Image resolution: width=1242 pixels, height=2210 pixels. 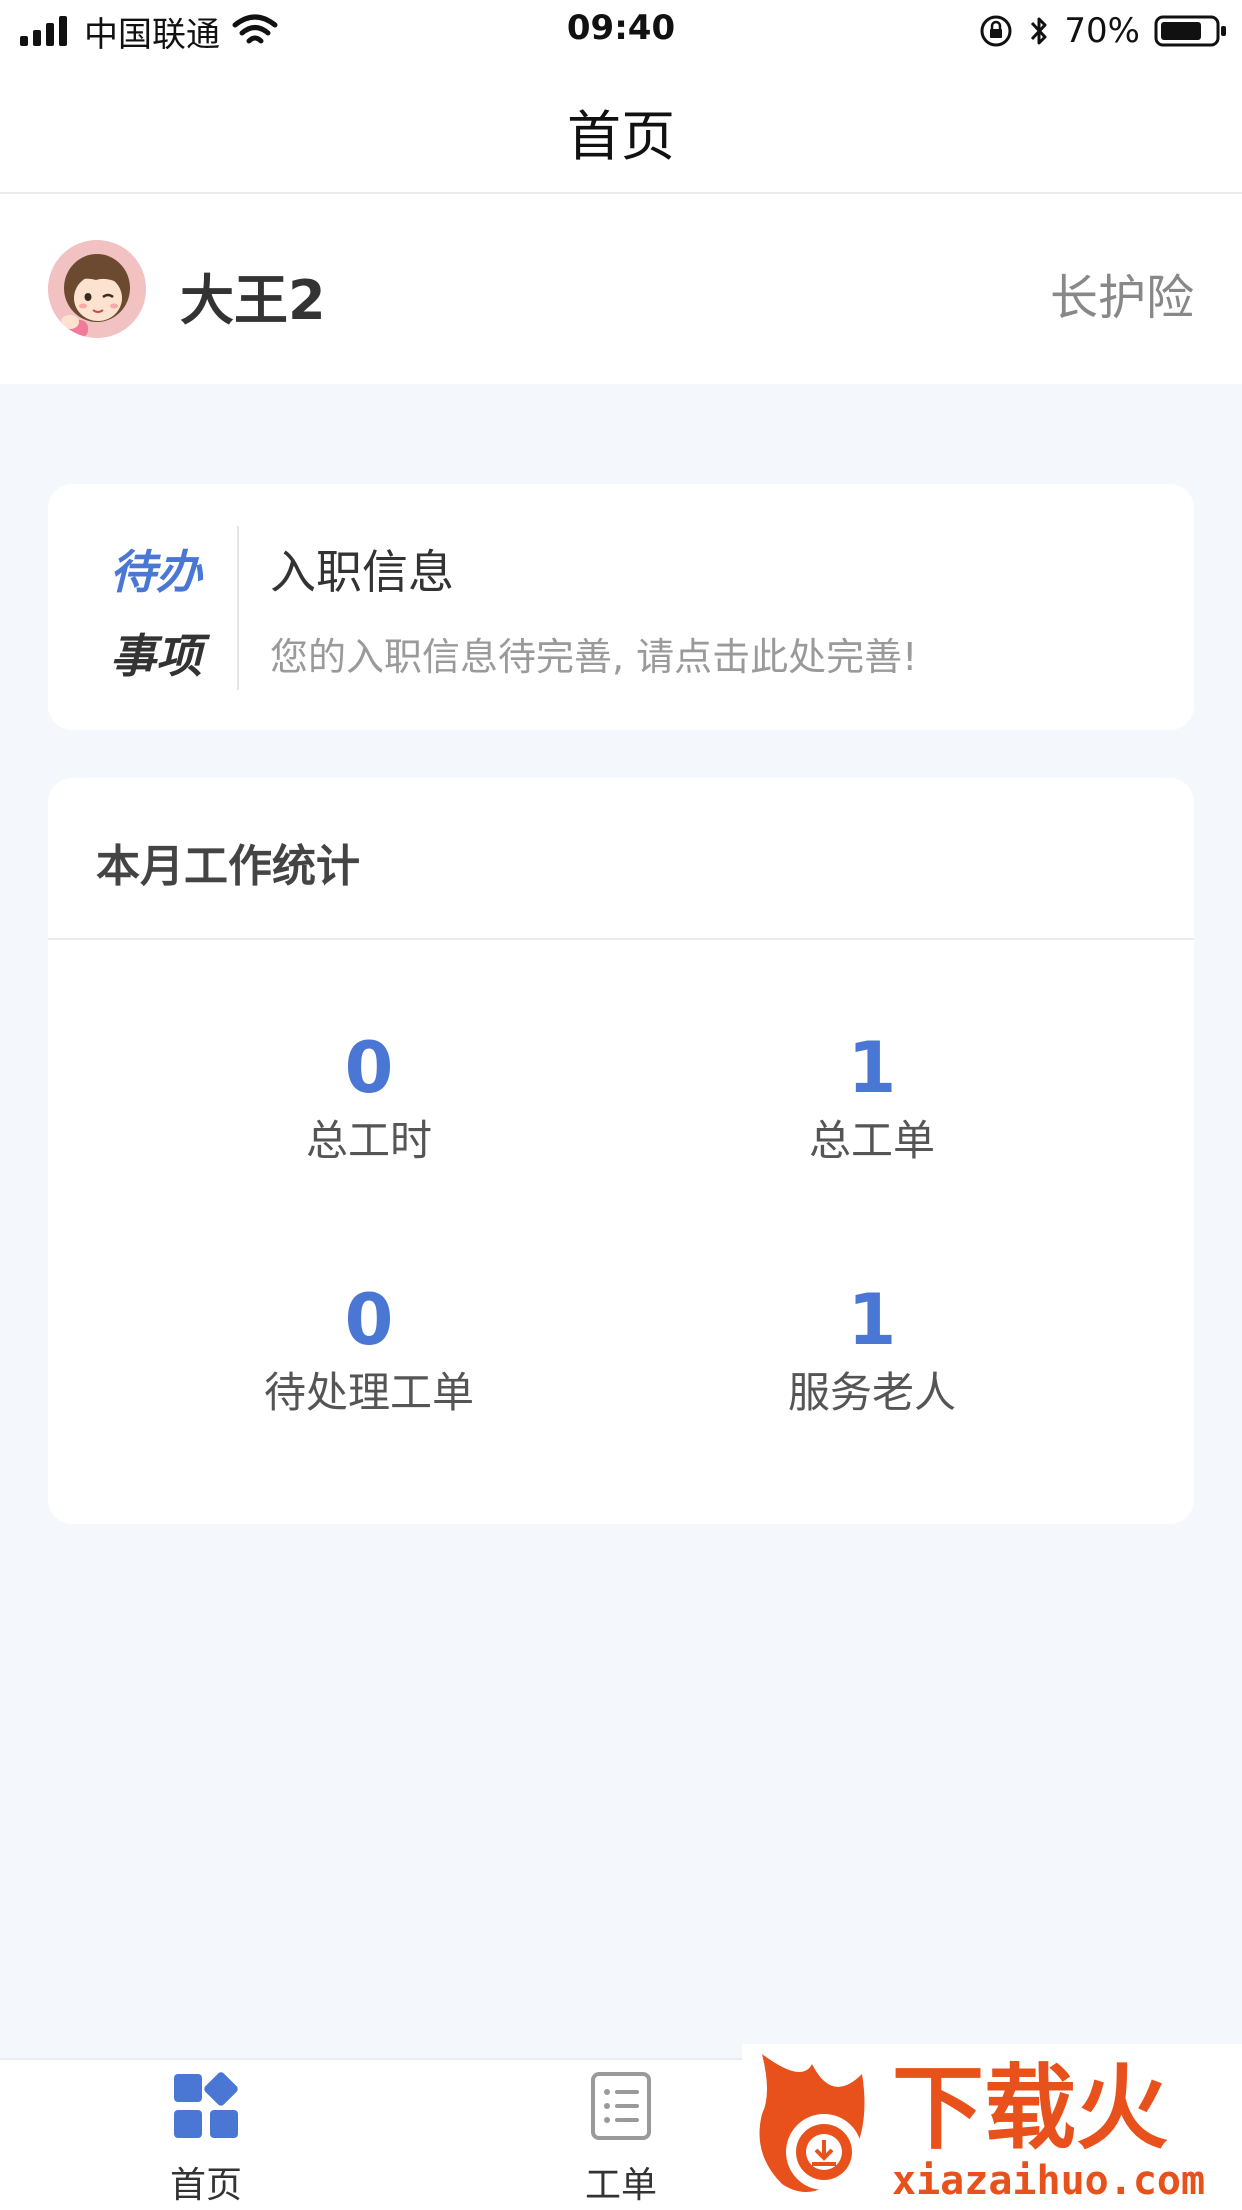 What do you see at coordinates (1030, 2108) in the screenshot?
I see `svg-text: 下载火` at bounding box center [1030, 2108].